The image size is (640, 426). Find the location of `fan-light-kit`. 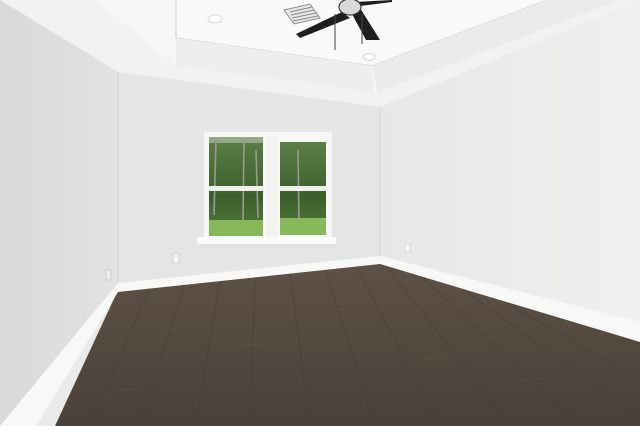

fan-light-kit is located at coordinates (350, 8).